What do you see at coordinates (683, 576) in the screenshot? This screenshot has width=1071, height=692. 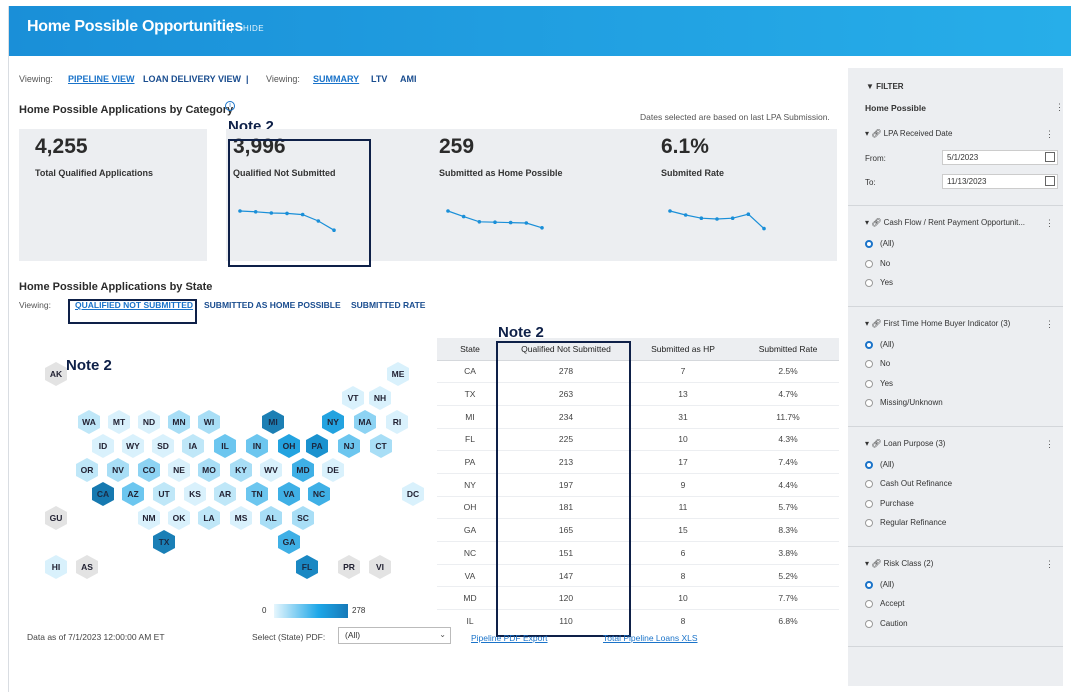 I see `cell-submitted-hp: 8` at bounding box center [683, 576].